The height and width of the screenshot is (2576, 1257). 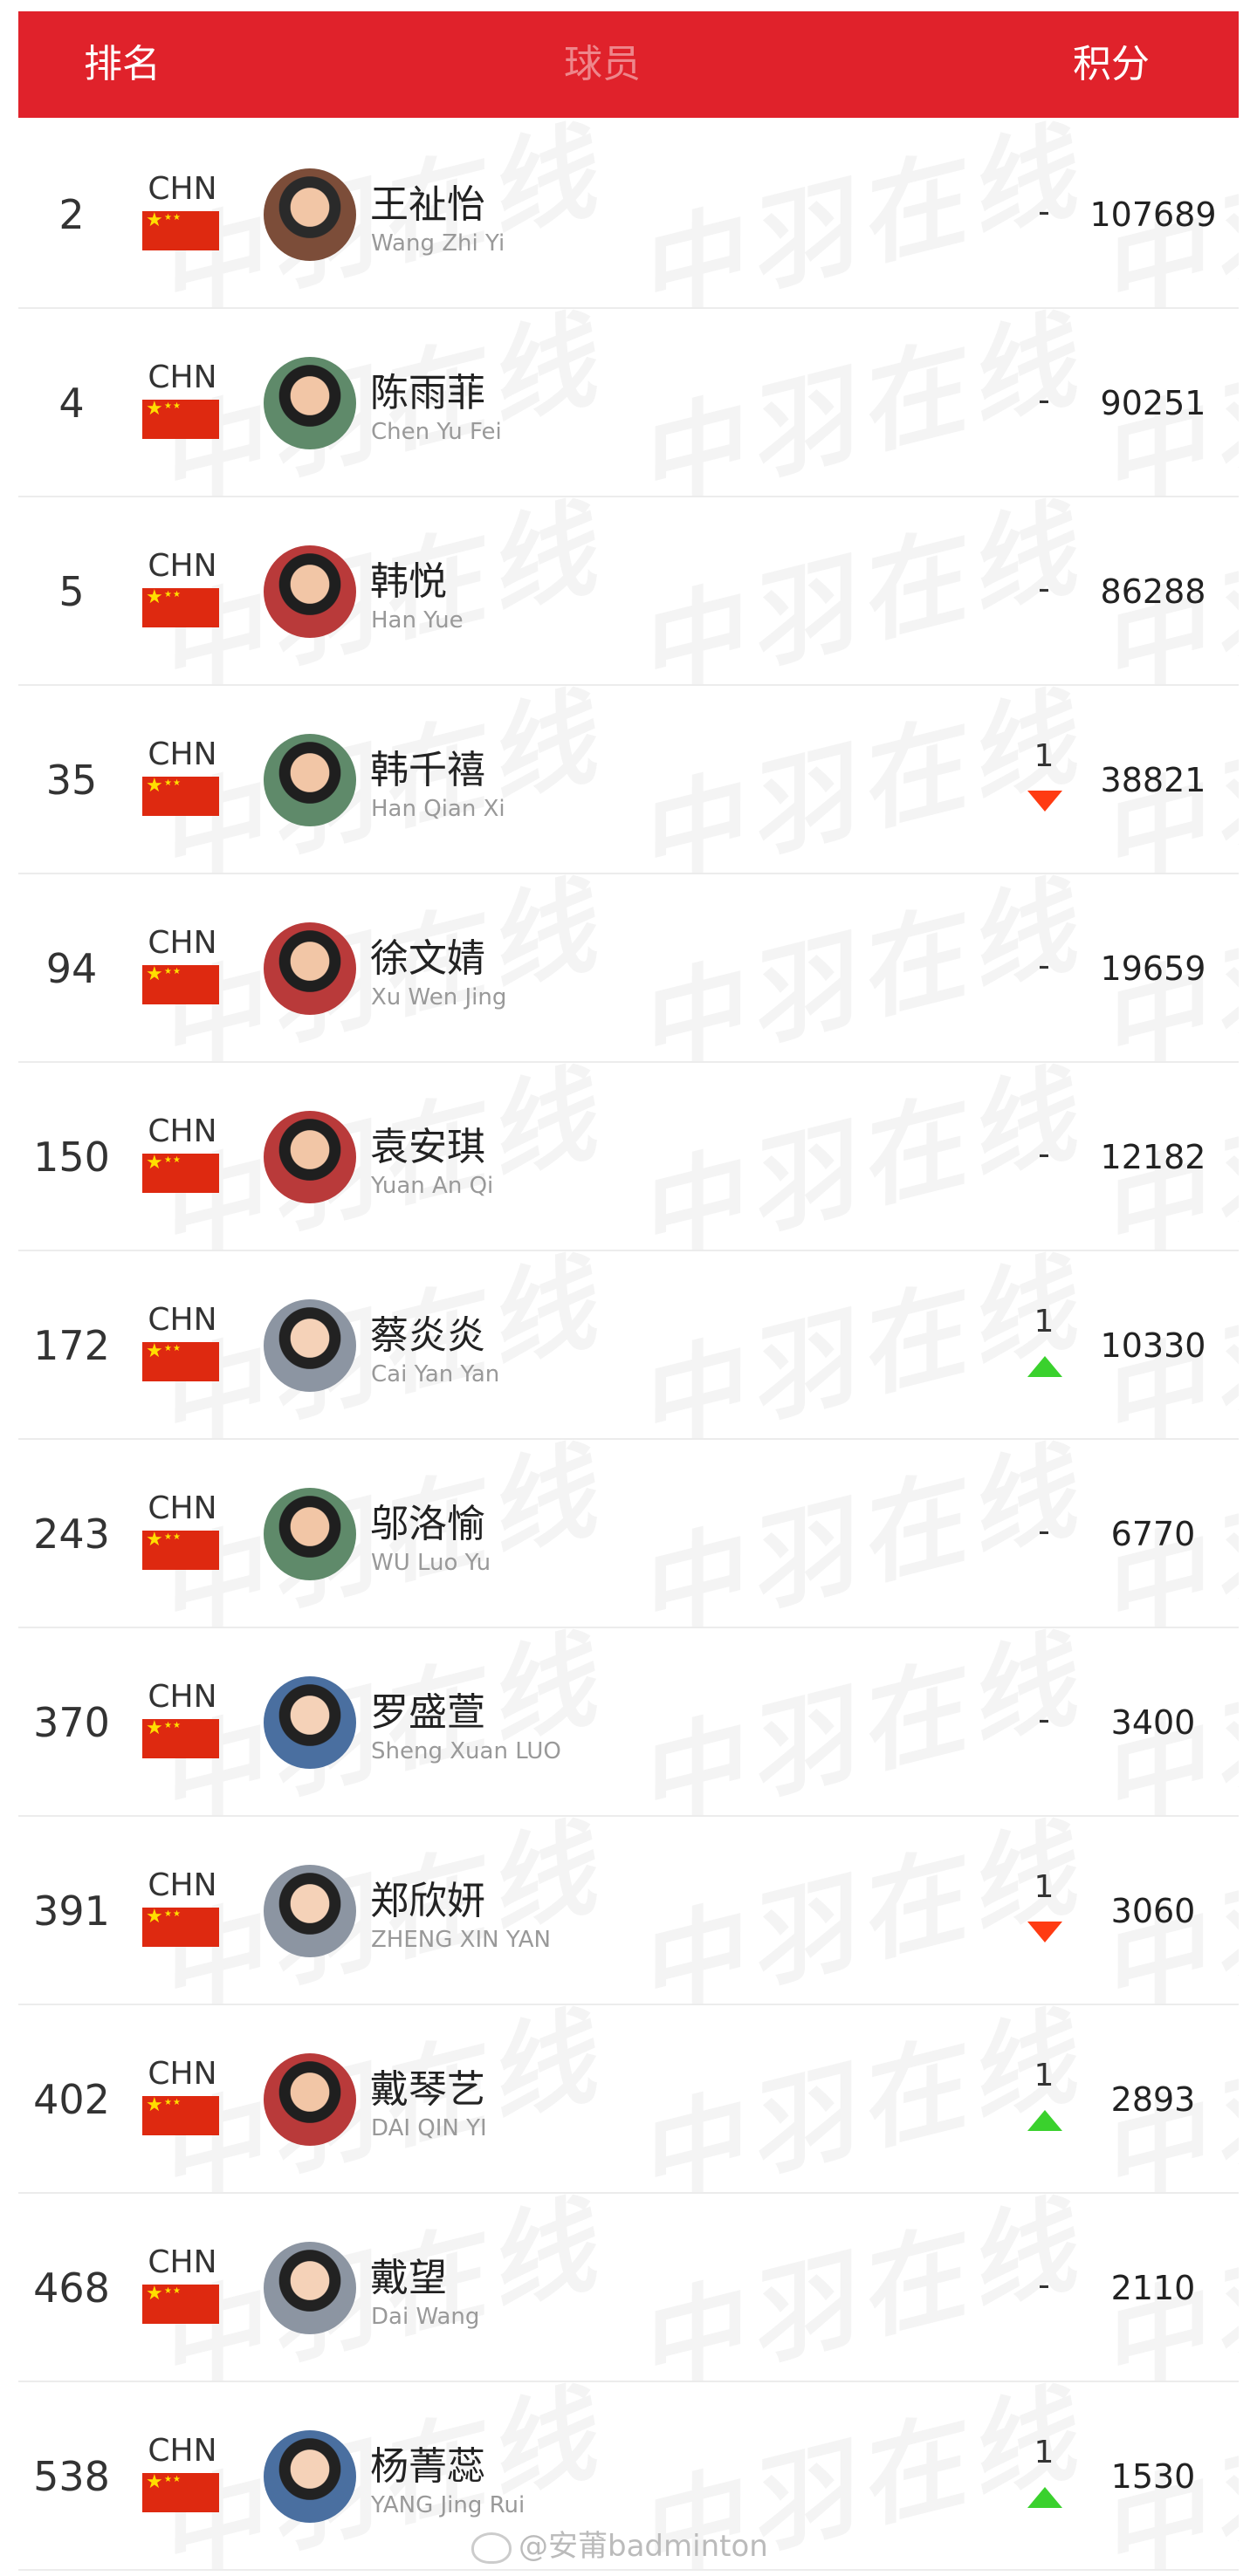 I want to click on ranking-row: 中羽在线中羽在线中羽在线4CHN陈雨菲Chen Yu Fei-90251, so click(x=628, y=403).